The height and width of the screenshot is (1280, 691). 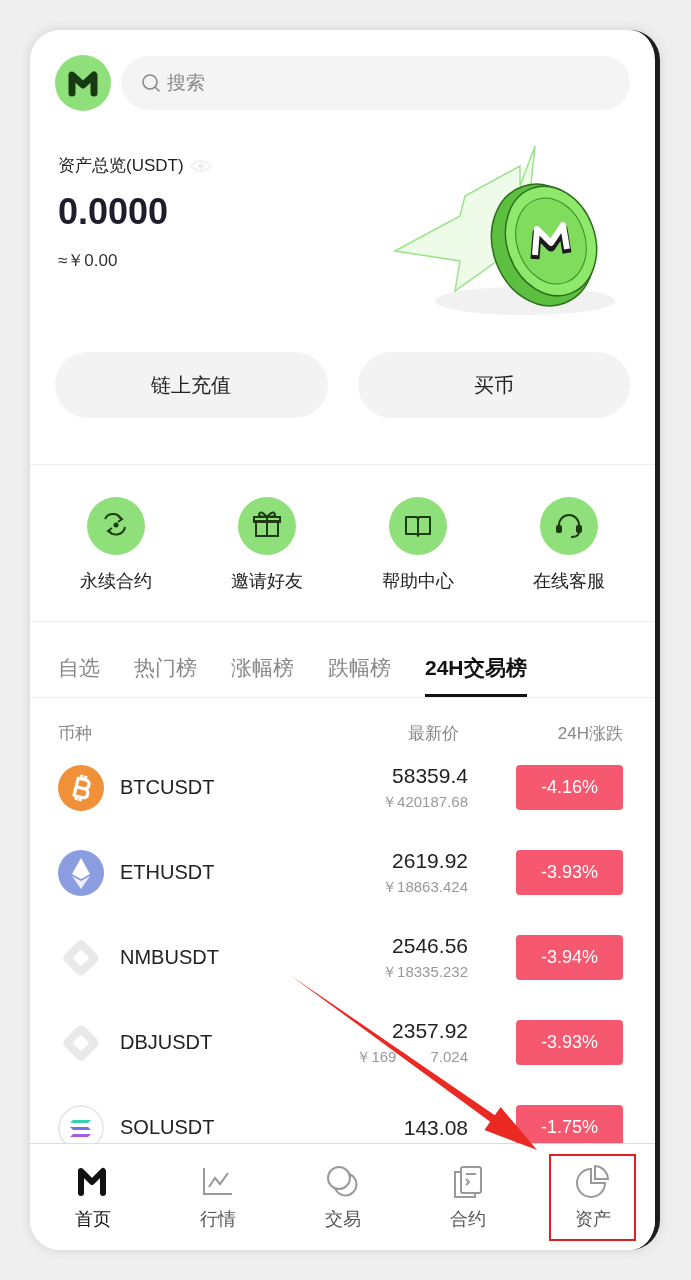 What do you see at coordinates (266, 526) in the screenshot?
I see `gift-icon` at bounding box center [266, 526].